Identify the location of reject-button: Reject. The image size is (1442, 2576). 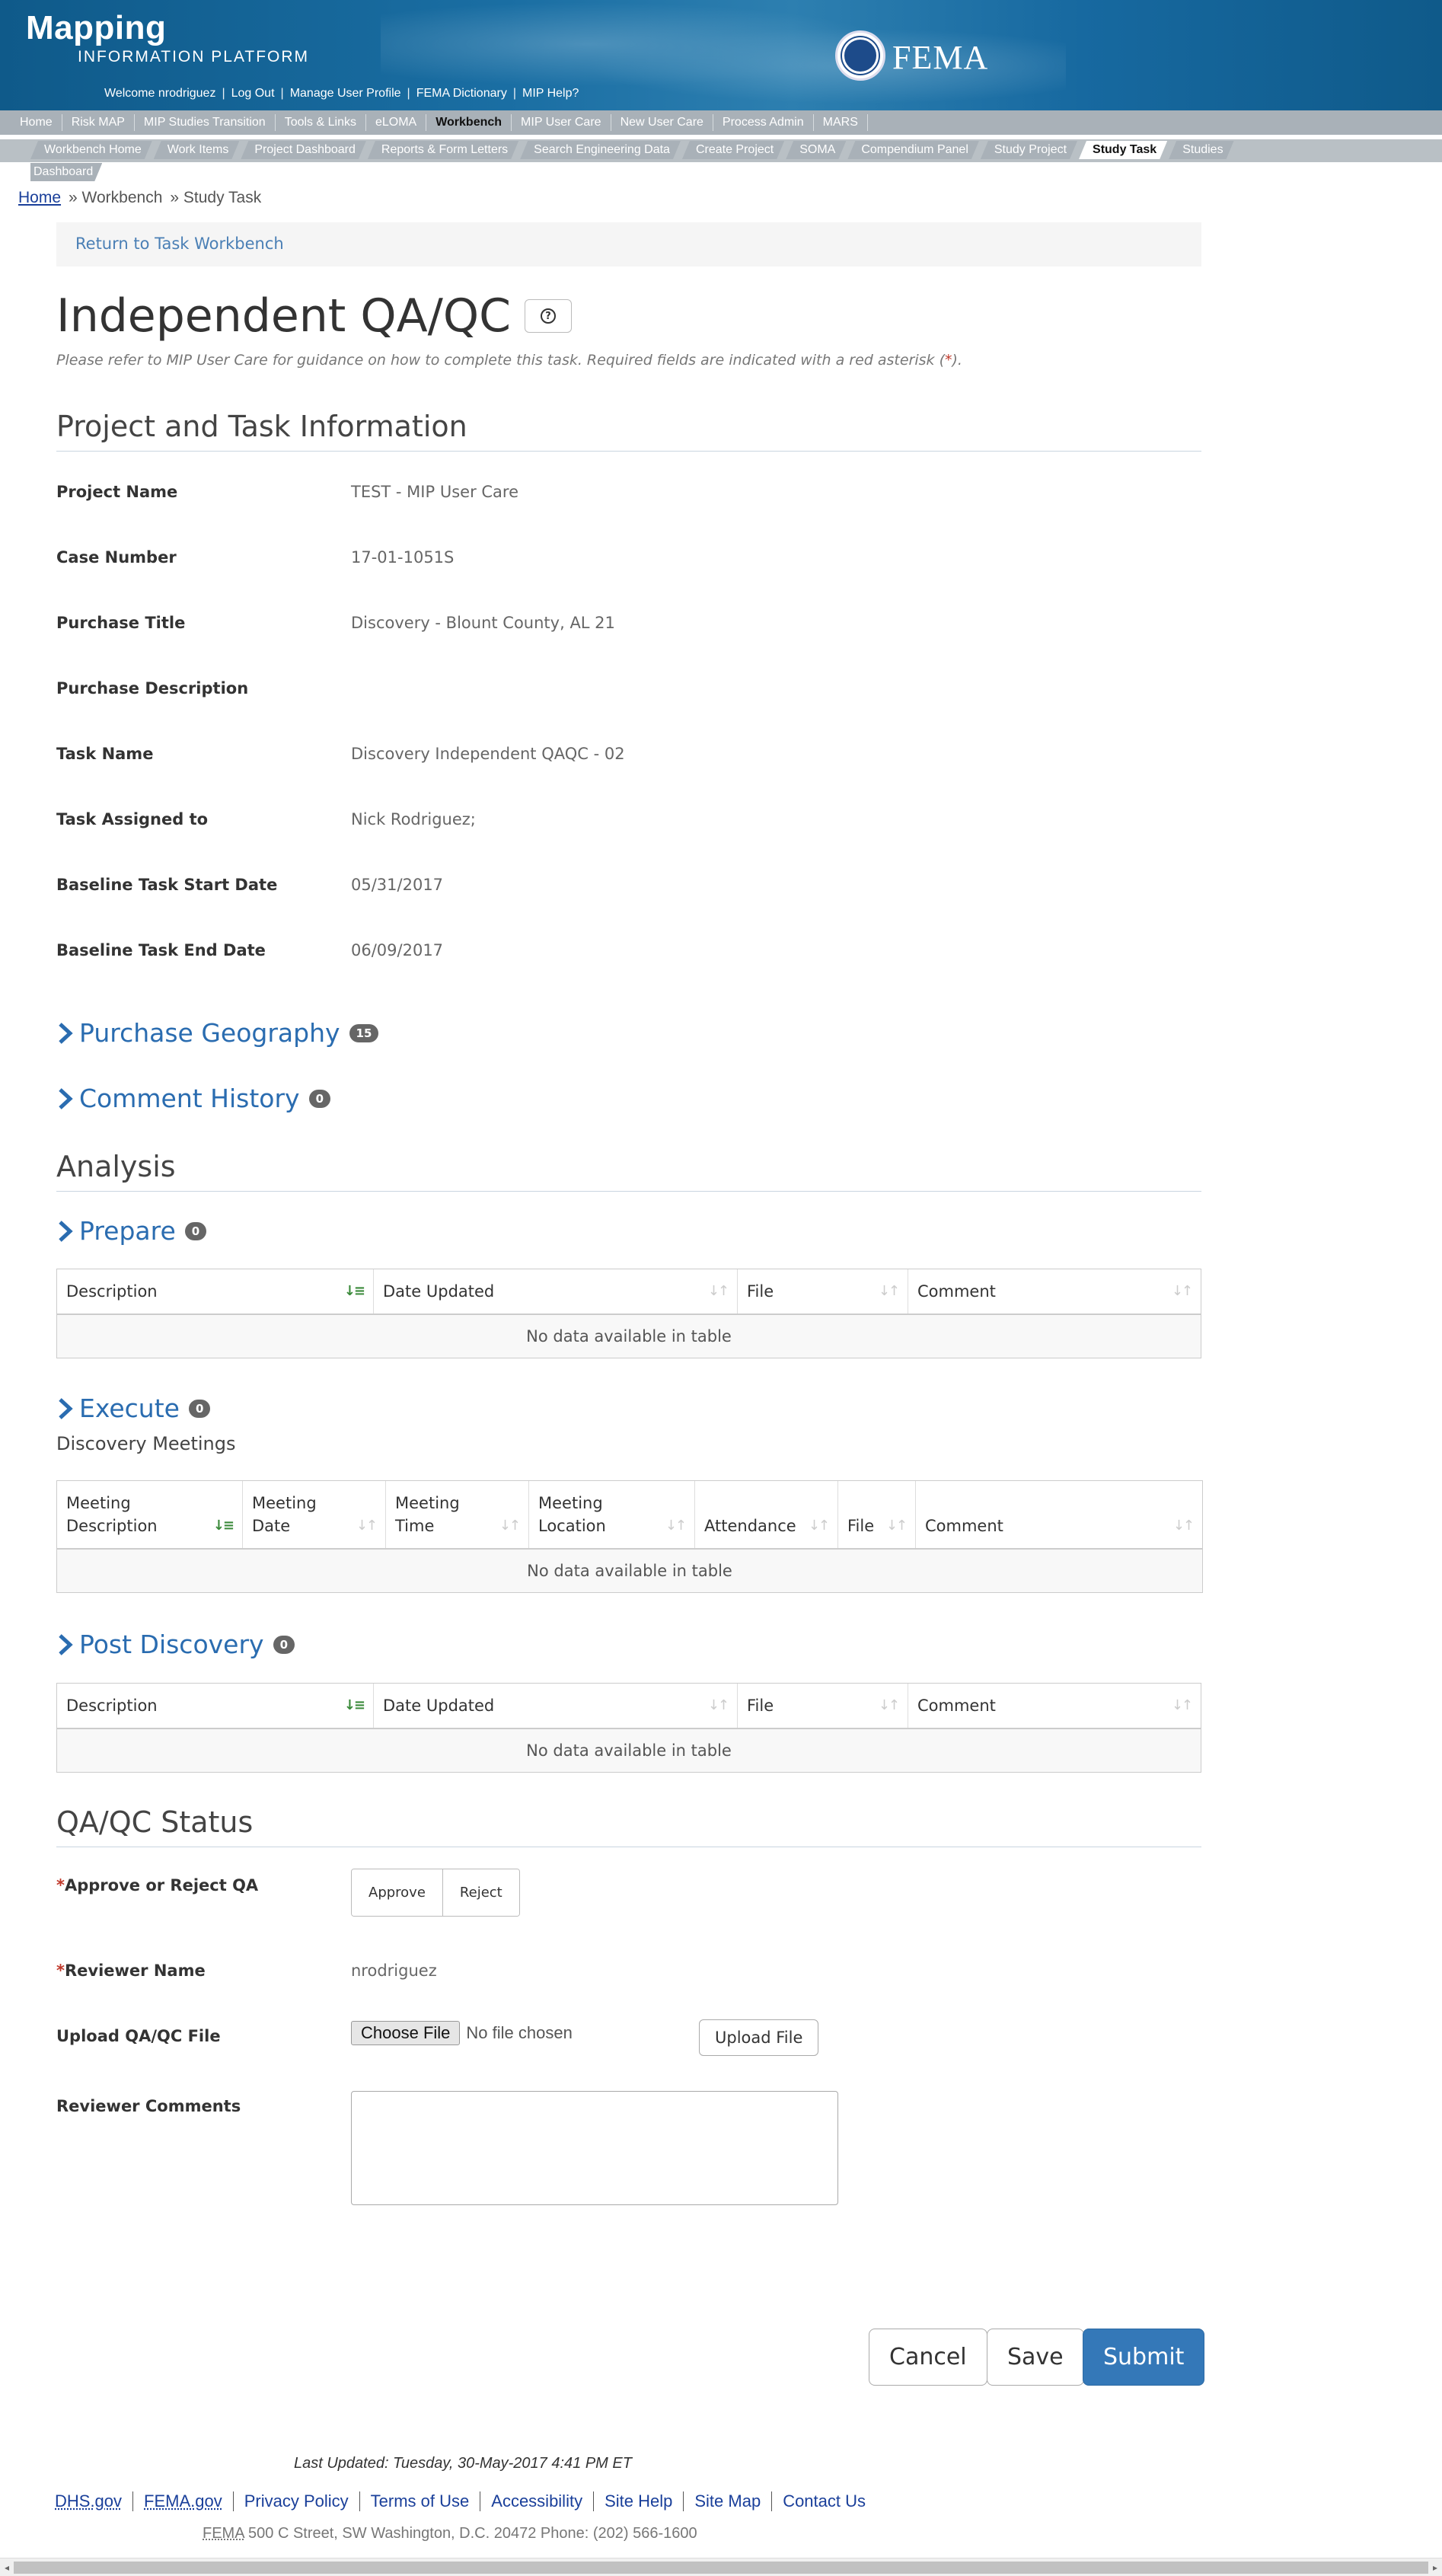
(481, 1892).